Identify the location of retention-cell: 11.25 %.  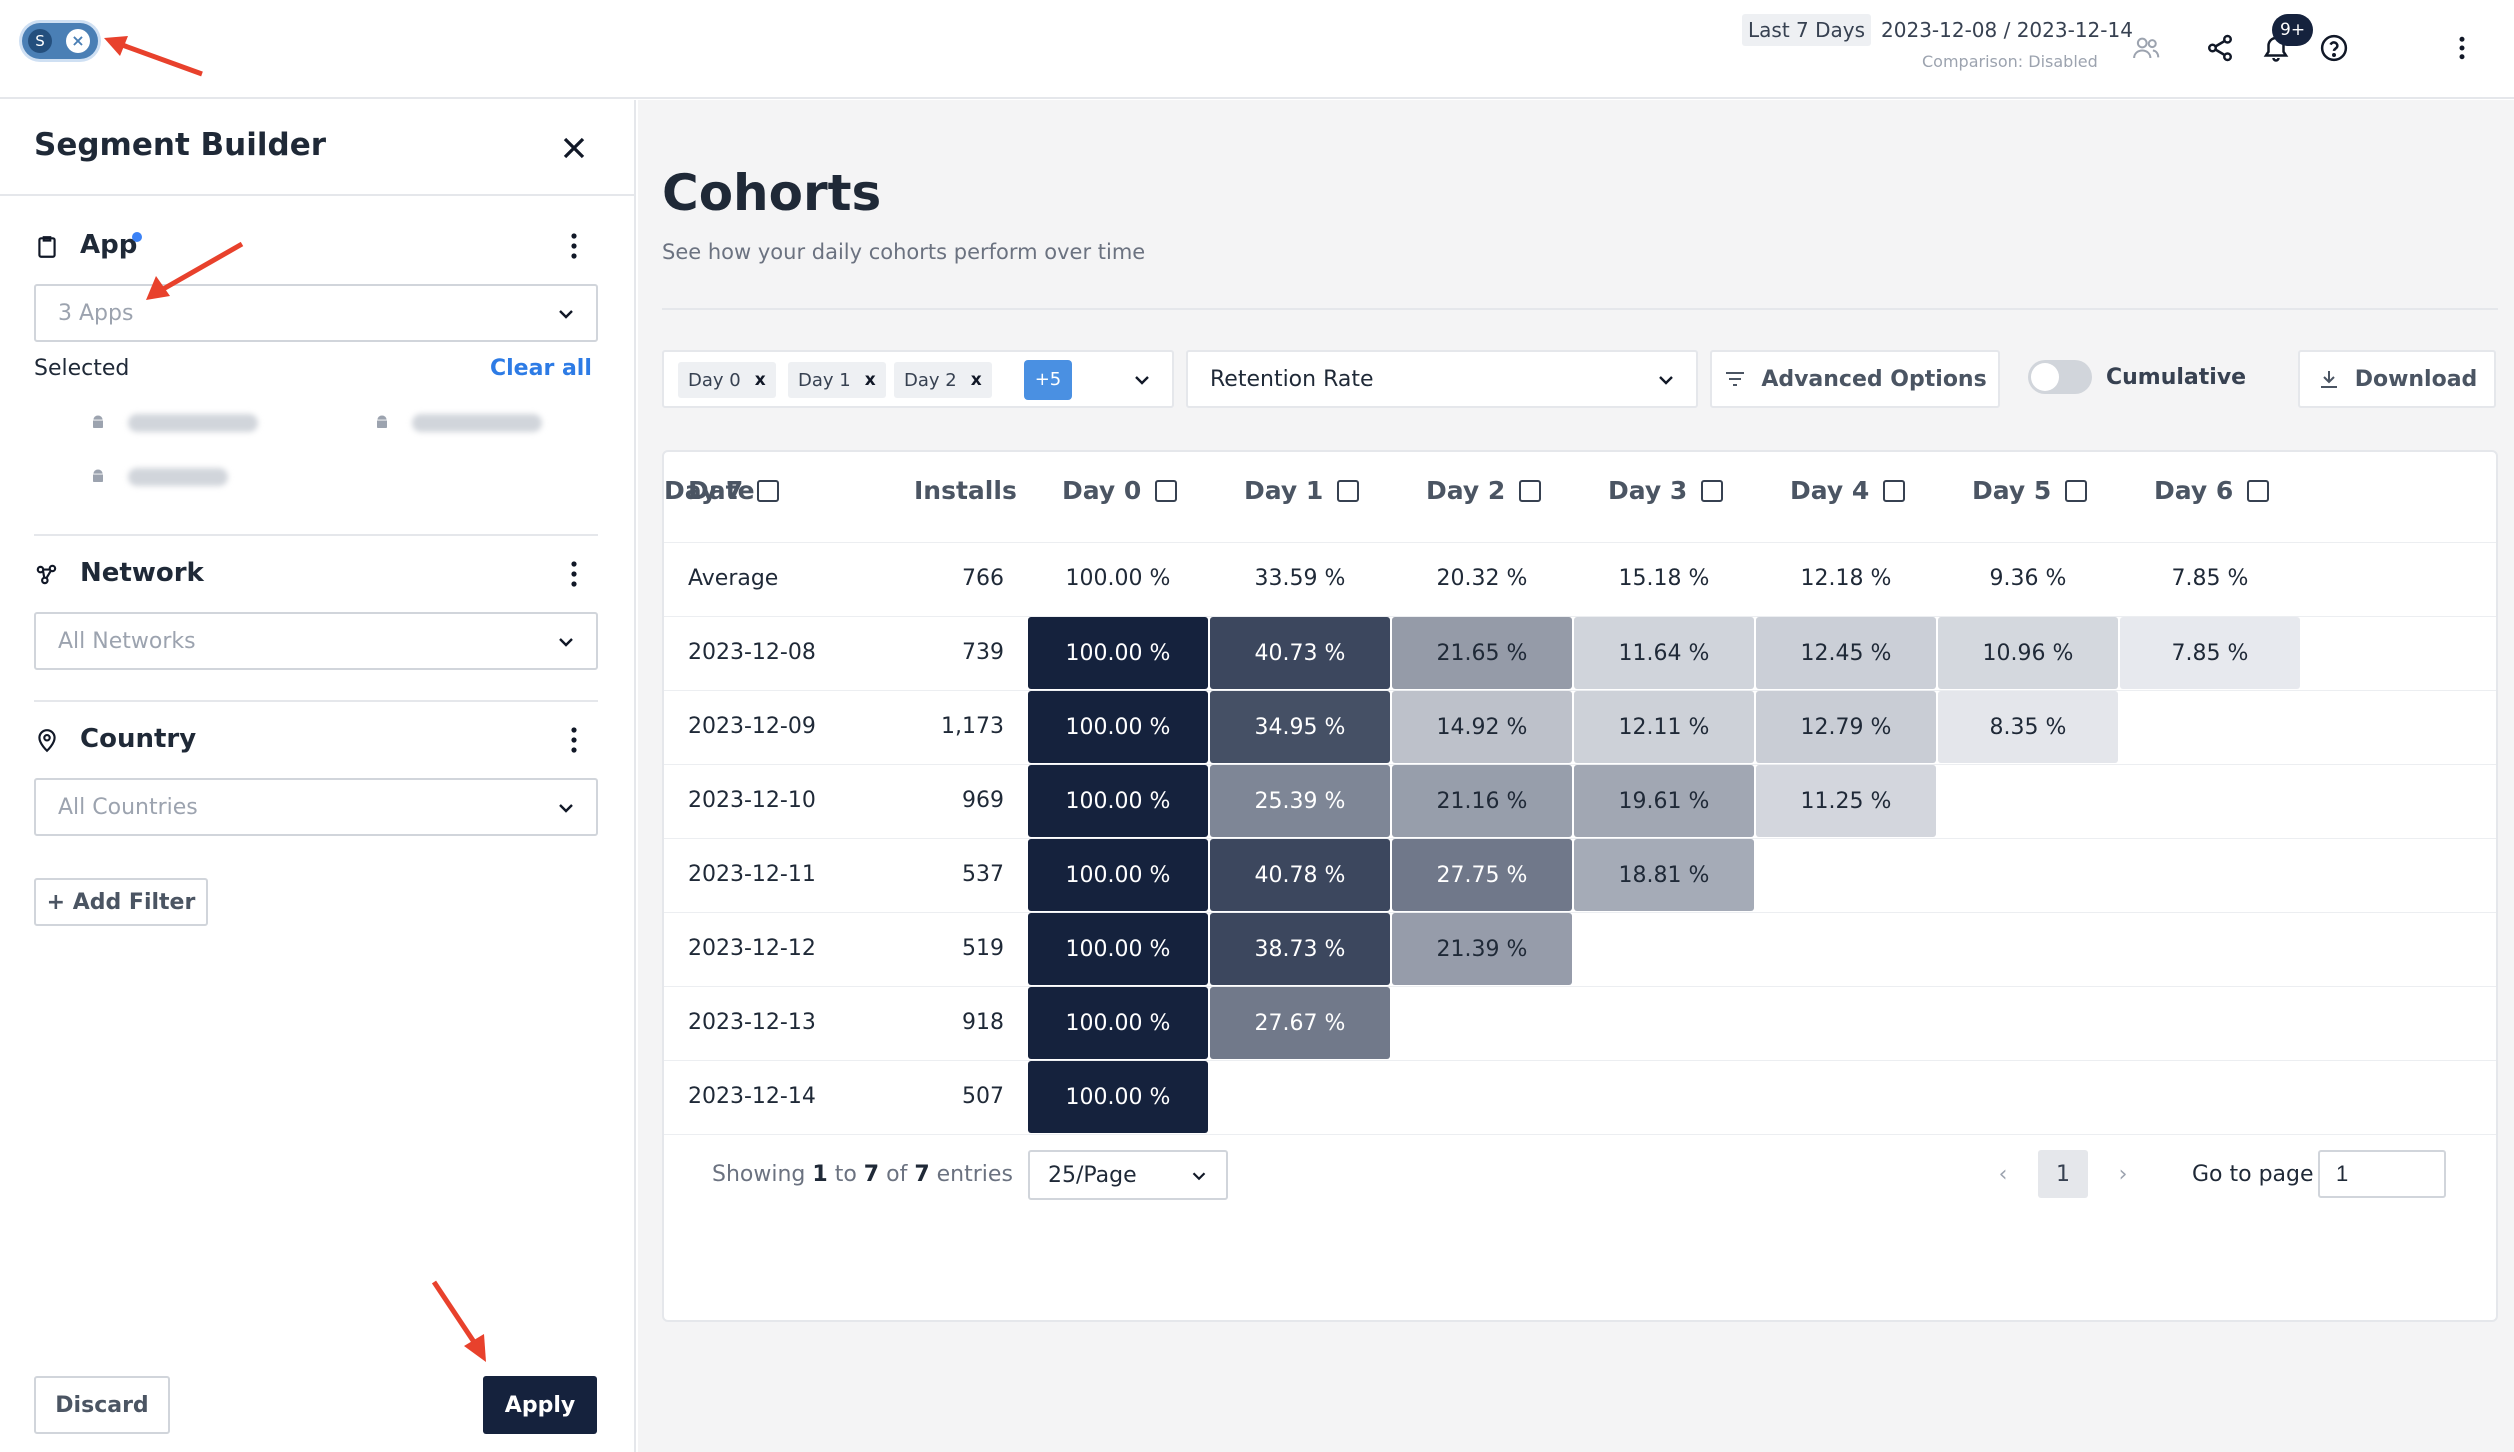
(1846, 801).